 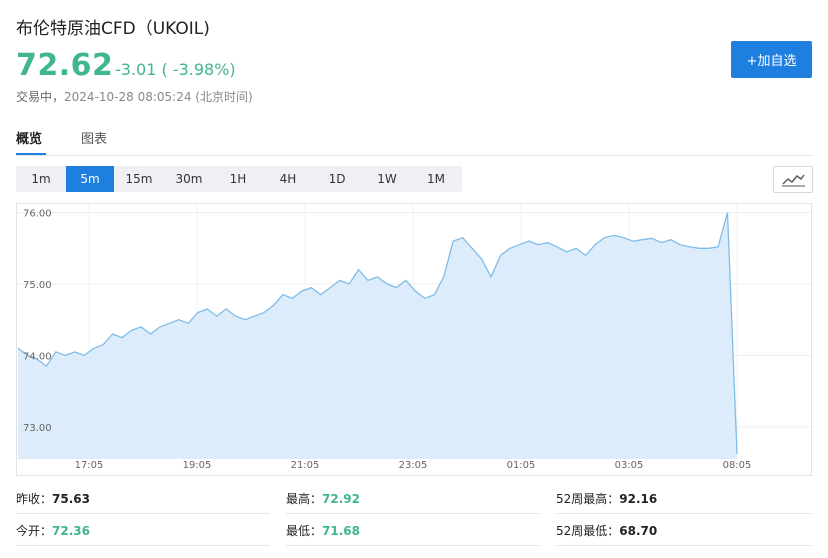 What do you see at coordinates (629, 465) in the screenshot?
I see `x-tick-label: 03:05` at bounding box center [629, 465].